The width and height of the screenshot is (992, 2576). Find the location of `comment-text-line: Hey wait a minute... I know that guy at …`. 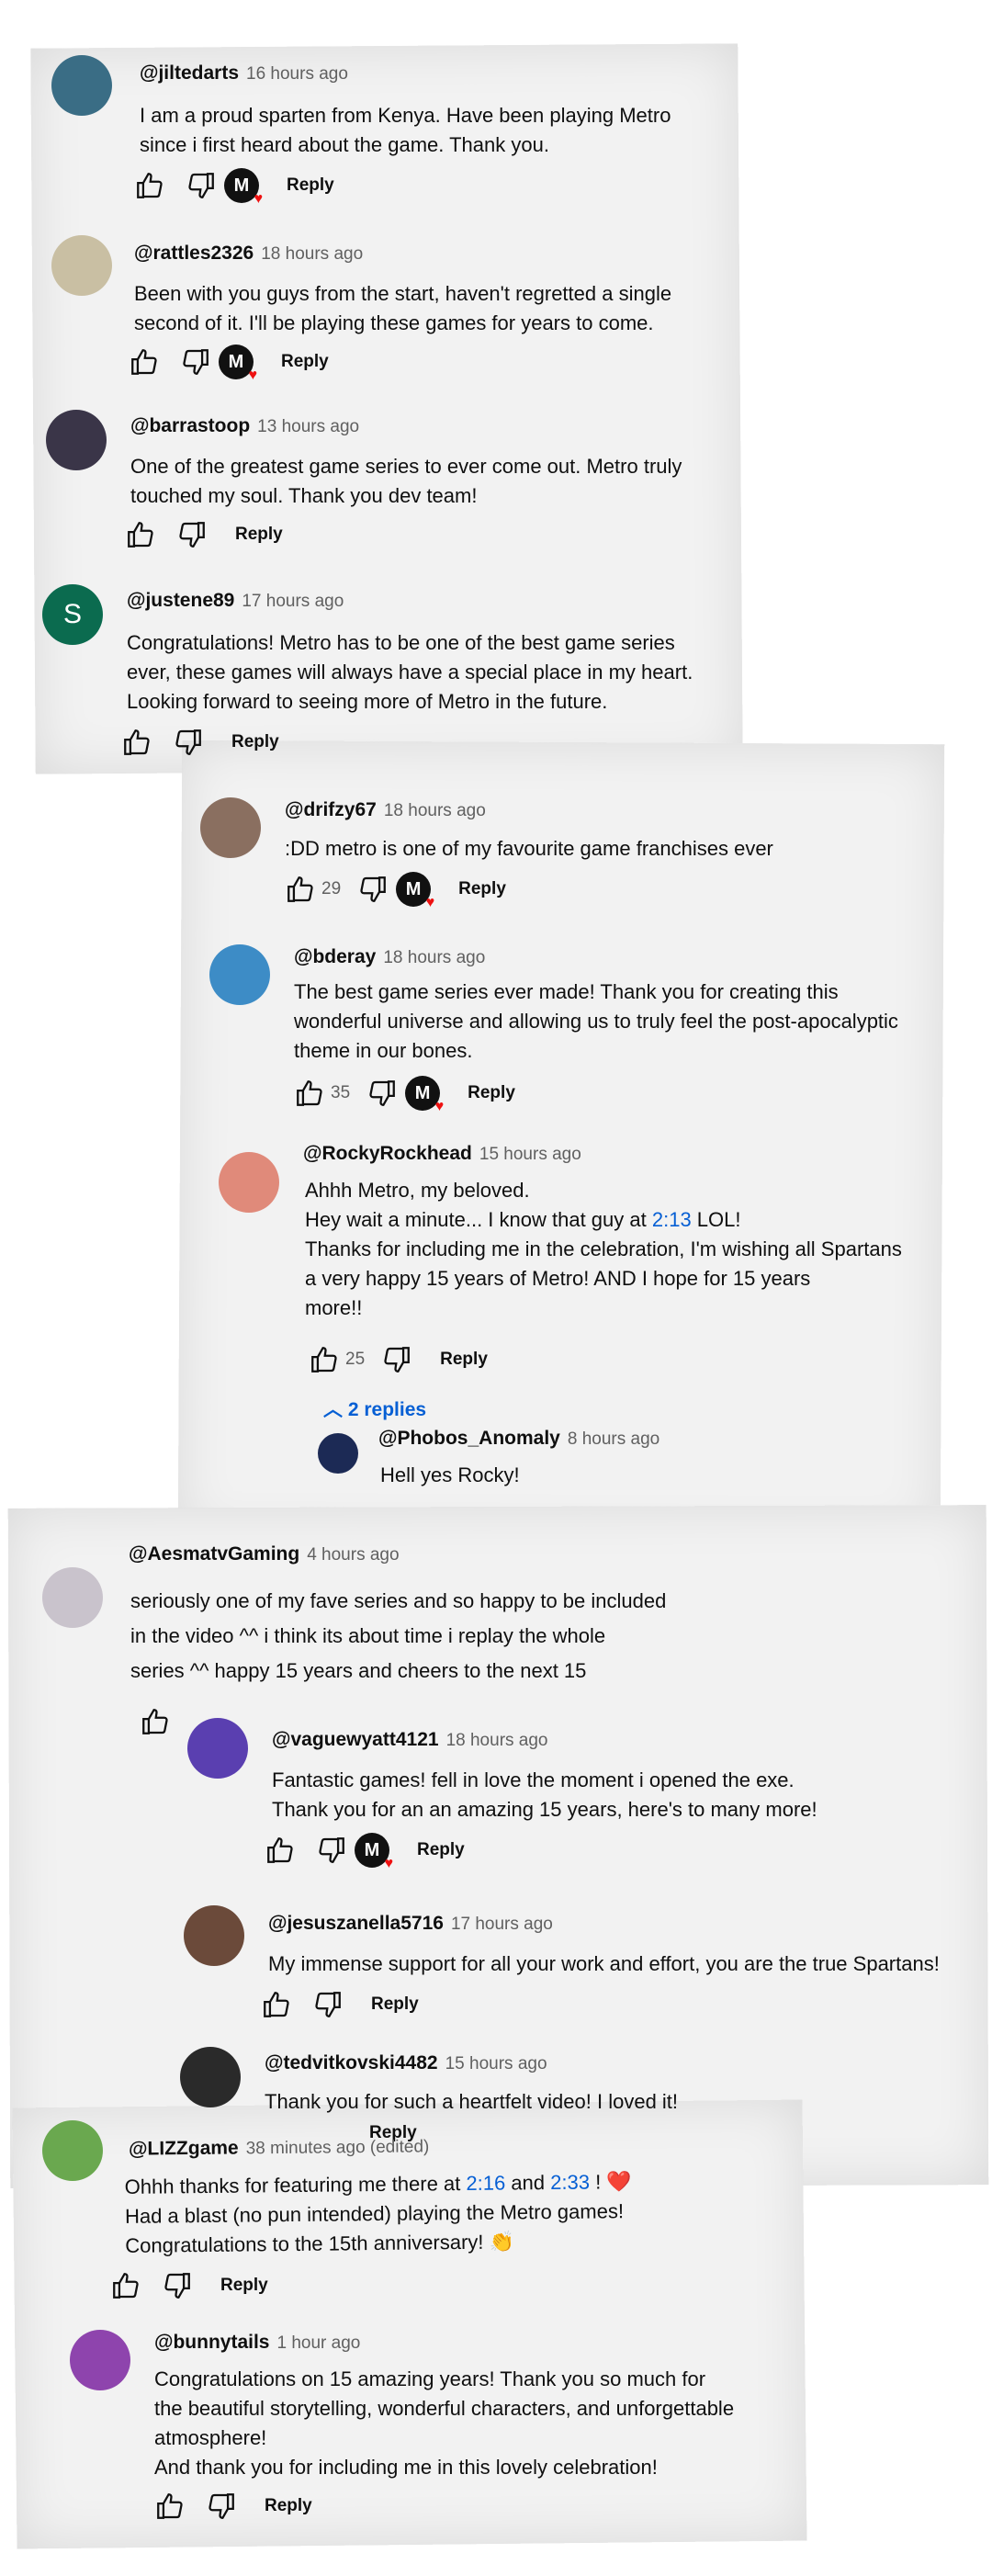

comment-text-line: Hey wait a minute... I know that guy at … is located at coordinates (523, 1219).